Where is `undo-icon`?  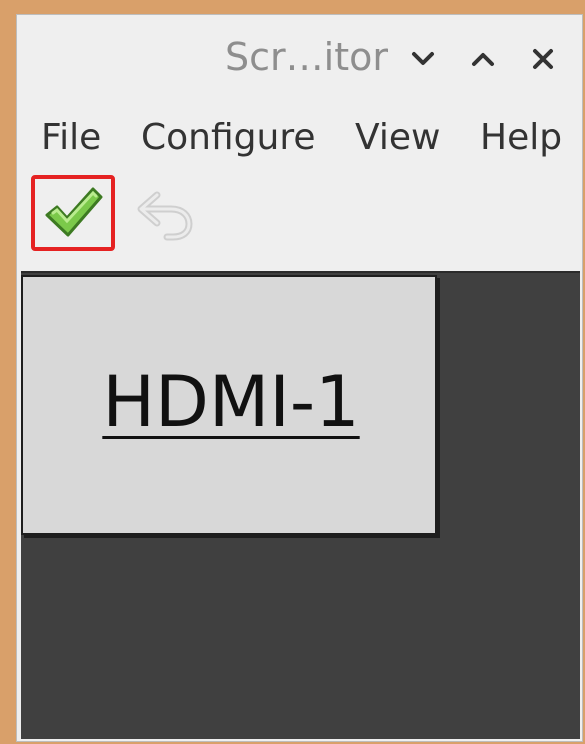
undo-icon is located at coordinates (165, 216).